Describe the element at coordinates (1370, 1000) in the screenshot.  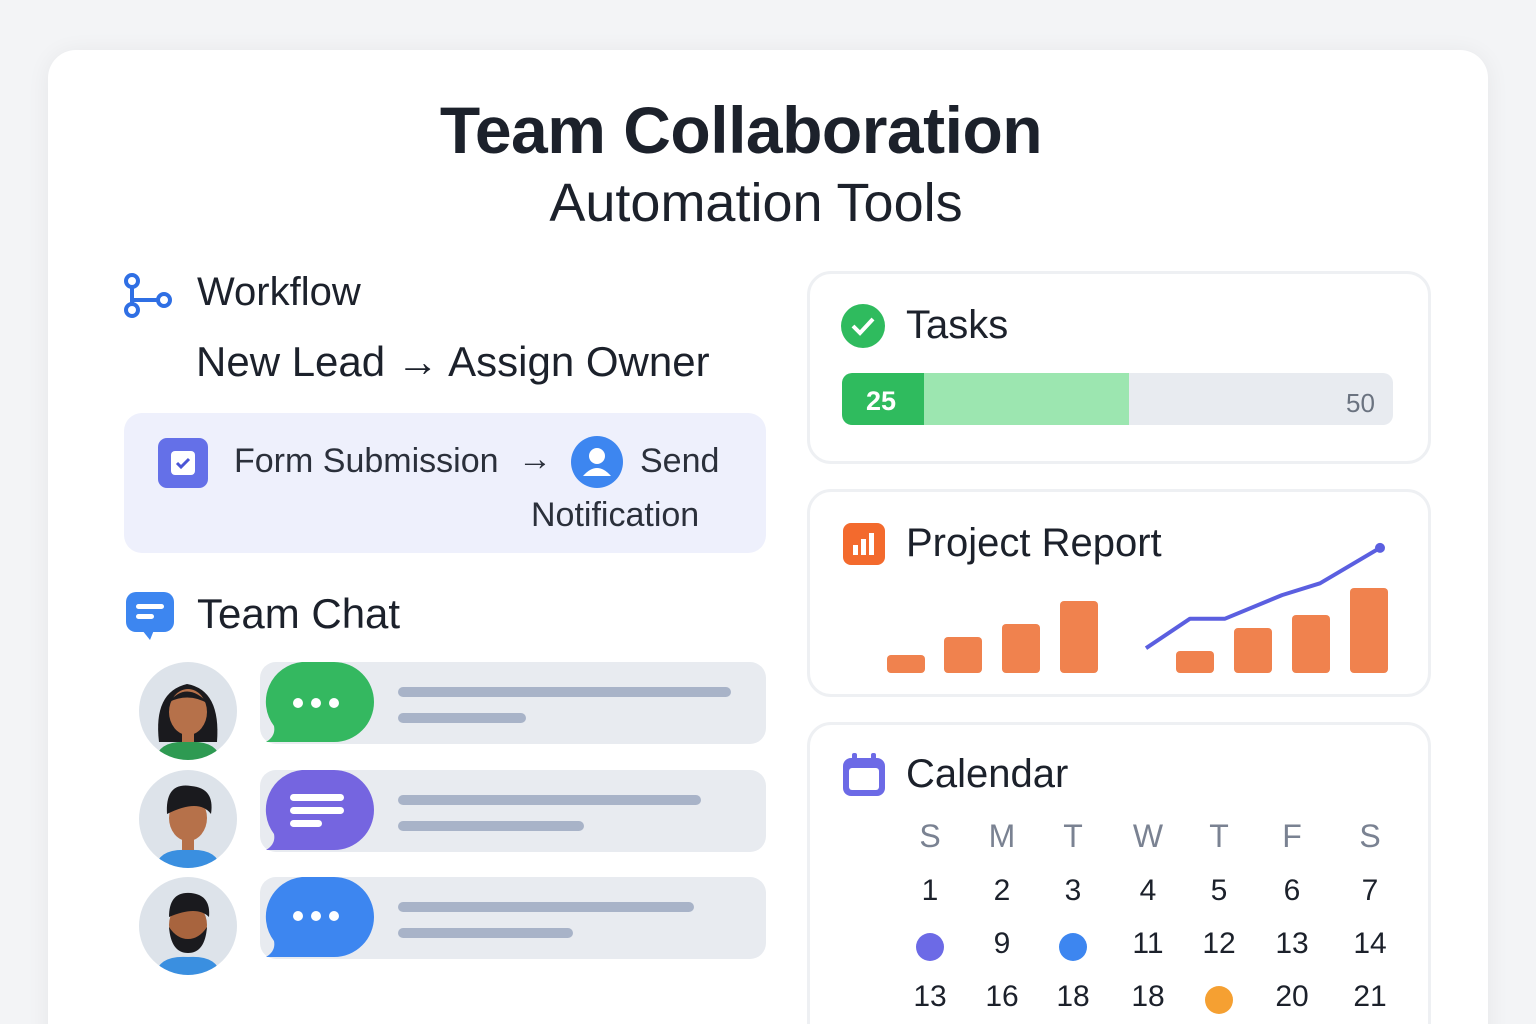
I see `calendar-day: 21` at that location.